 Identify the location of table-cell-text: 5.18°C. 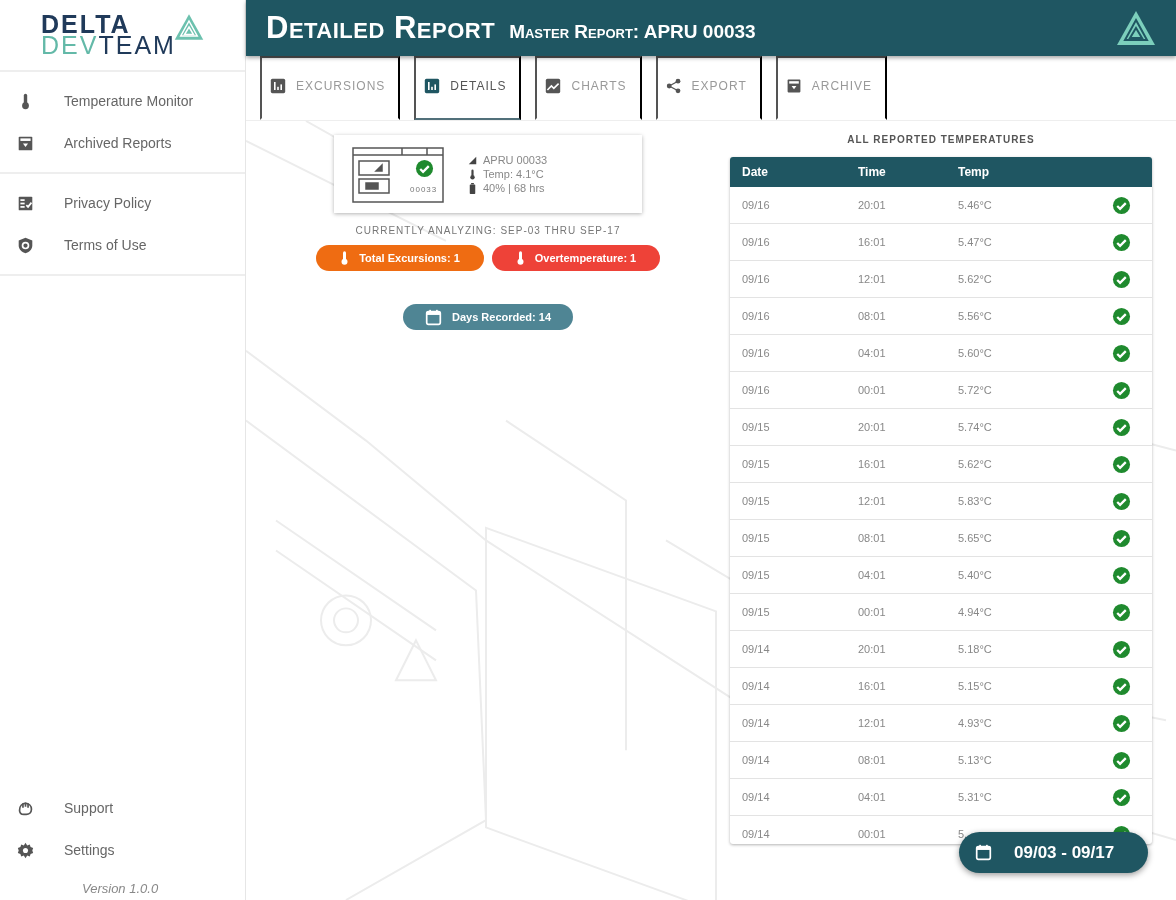
(975, 649).